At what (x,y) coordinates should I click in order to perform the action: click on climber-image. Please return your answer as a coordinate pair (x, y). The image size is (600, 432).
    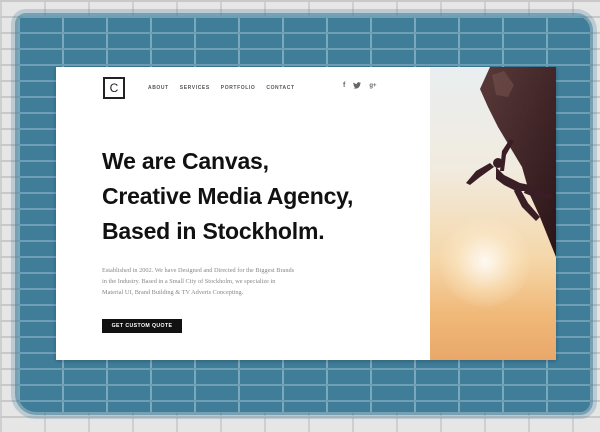
    Looking at the image, I should click on (493, 213).